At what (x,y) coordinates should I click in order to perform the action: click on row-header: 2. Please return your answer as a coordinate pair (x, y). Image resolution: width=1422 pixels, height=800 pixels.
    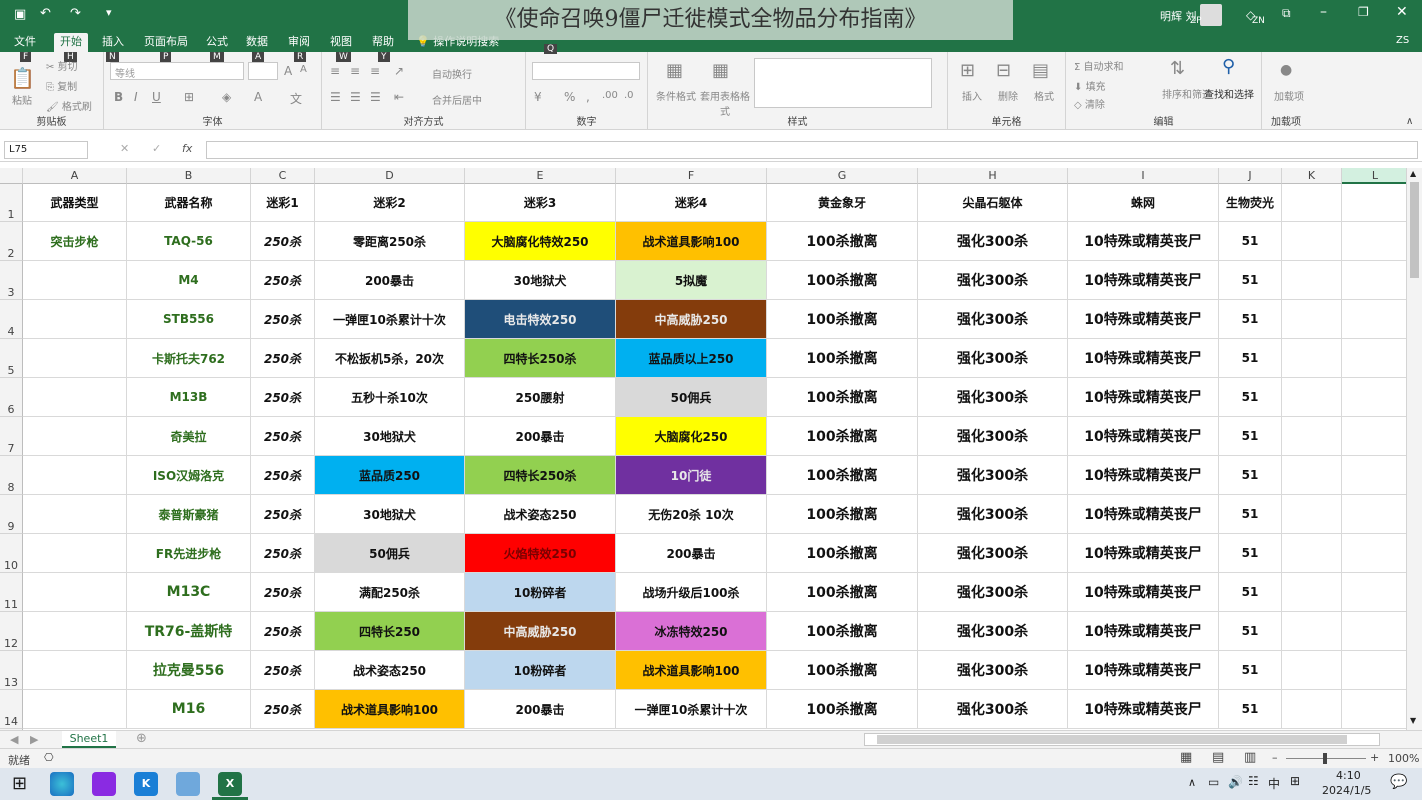
    Looking at the image, I should click on (11, 241).